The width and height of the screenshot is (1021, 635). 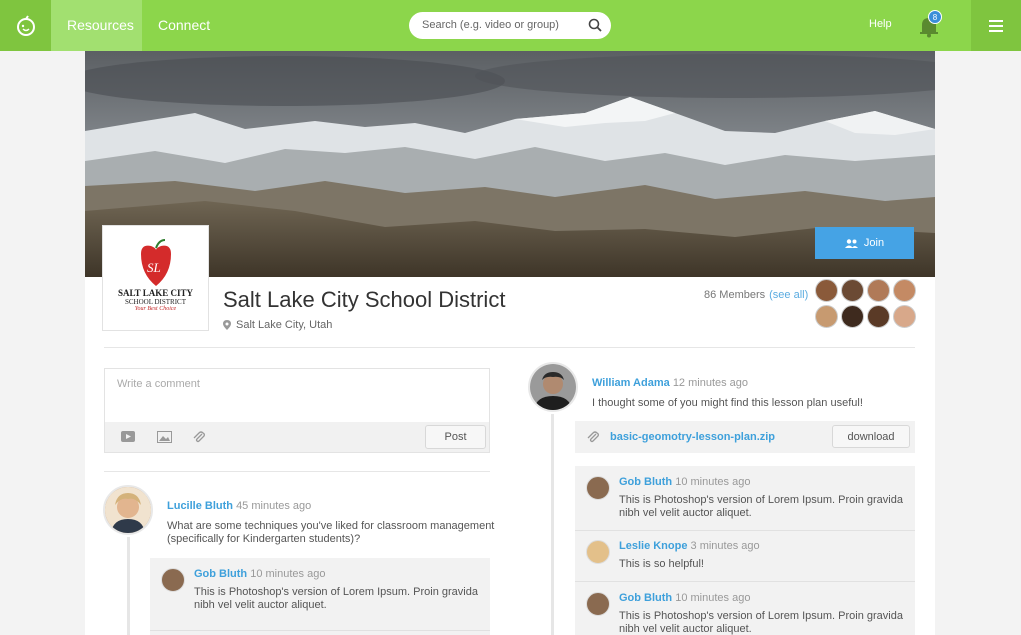 I want to click on location: Salt Lake City, Utah, so click(x=277, y=325).